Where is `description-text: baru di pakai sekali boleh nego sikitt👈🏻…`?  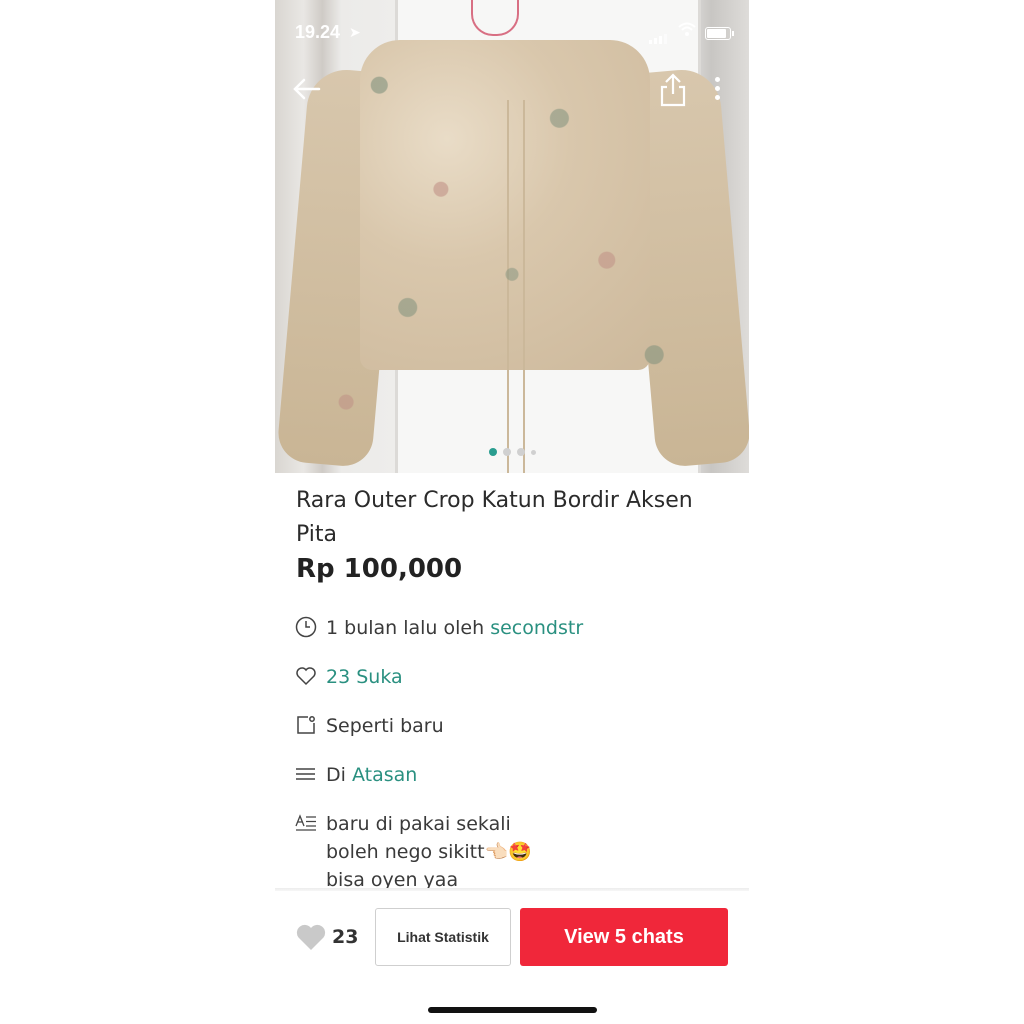
description-text: baru di pakai sekali boleh nego sikitt👈🏻… is located at coordinates (429, 852).